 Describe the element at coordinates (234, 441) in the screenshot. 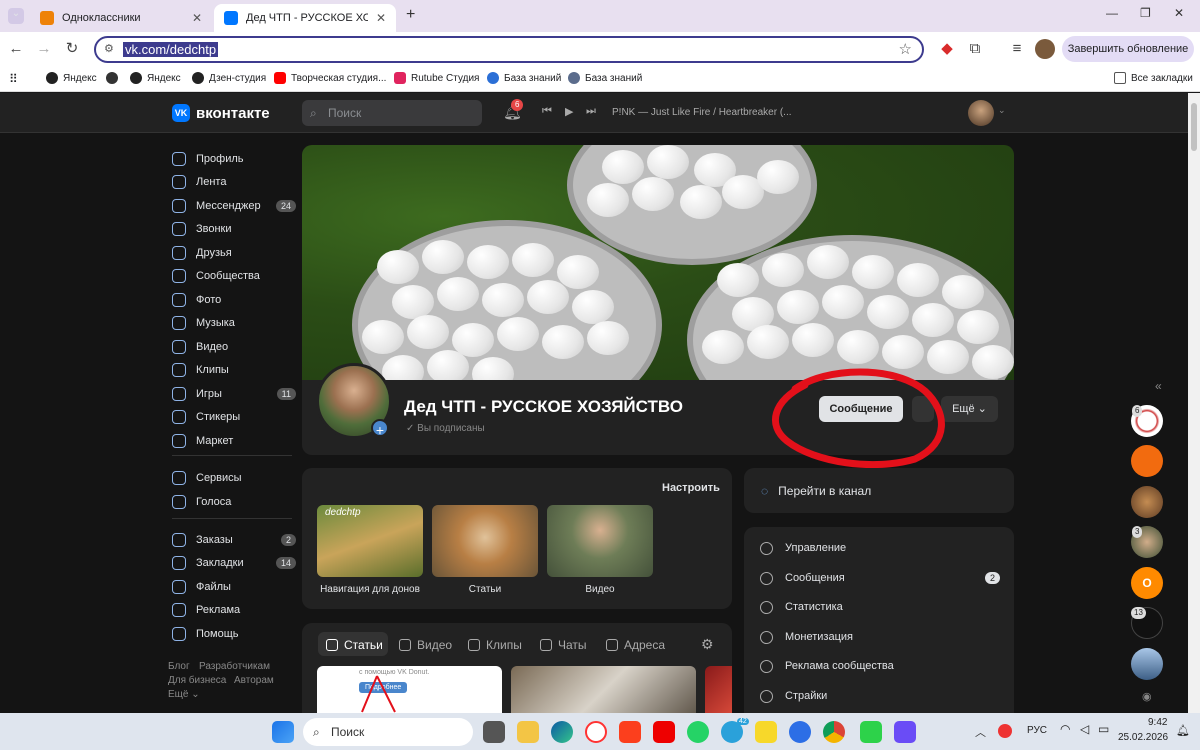

I see `sidebar-item-market: Маркет` at that location.